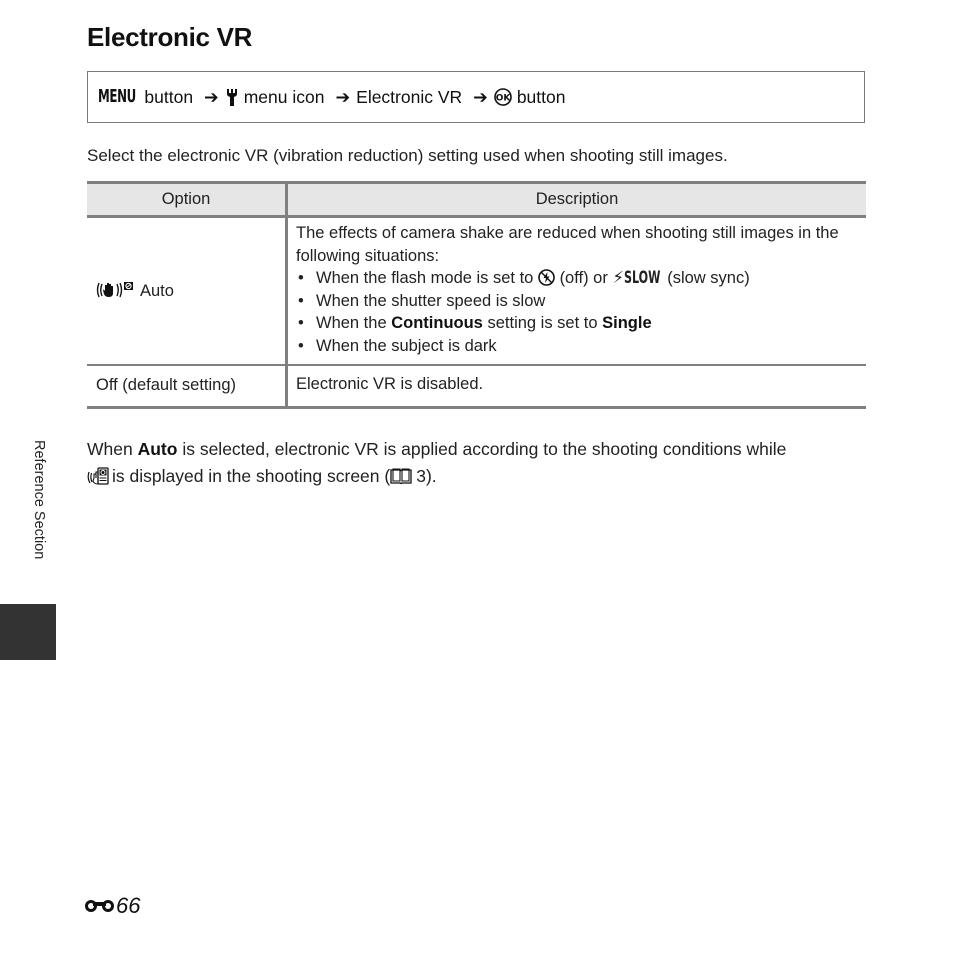 This screenshot has width=954, height=954. Describe the element at coordinates (542, 323) in the screenshot. I see `bullet-text: setting is set to` at that location.